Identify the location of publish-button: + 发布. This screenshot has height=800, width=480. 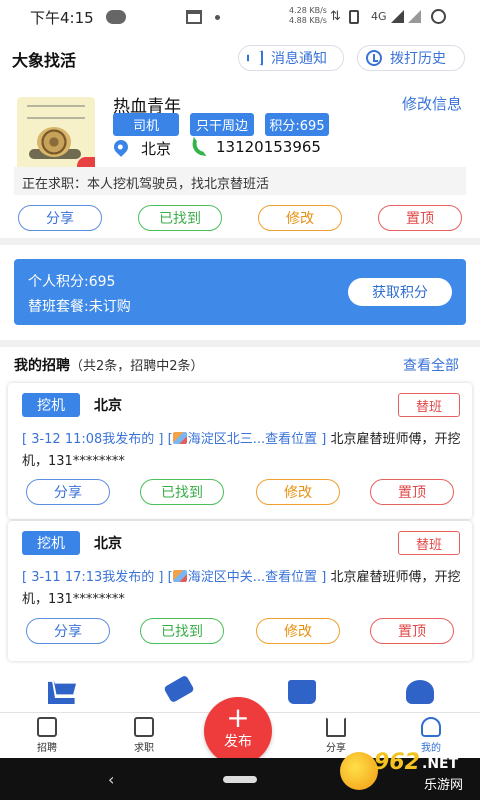
(238, 731).